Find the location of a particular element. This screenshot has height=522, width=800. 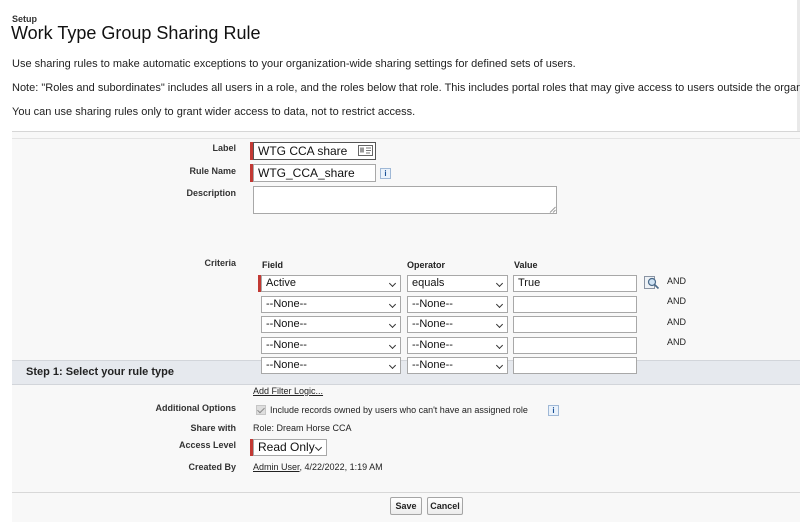

field-column-header: Field is located at coordinates (273, 265).